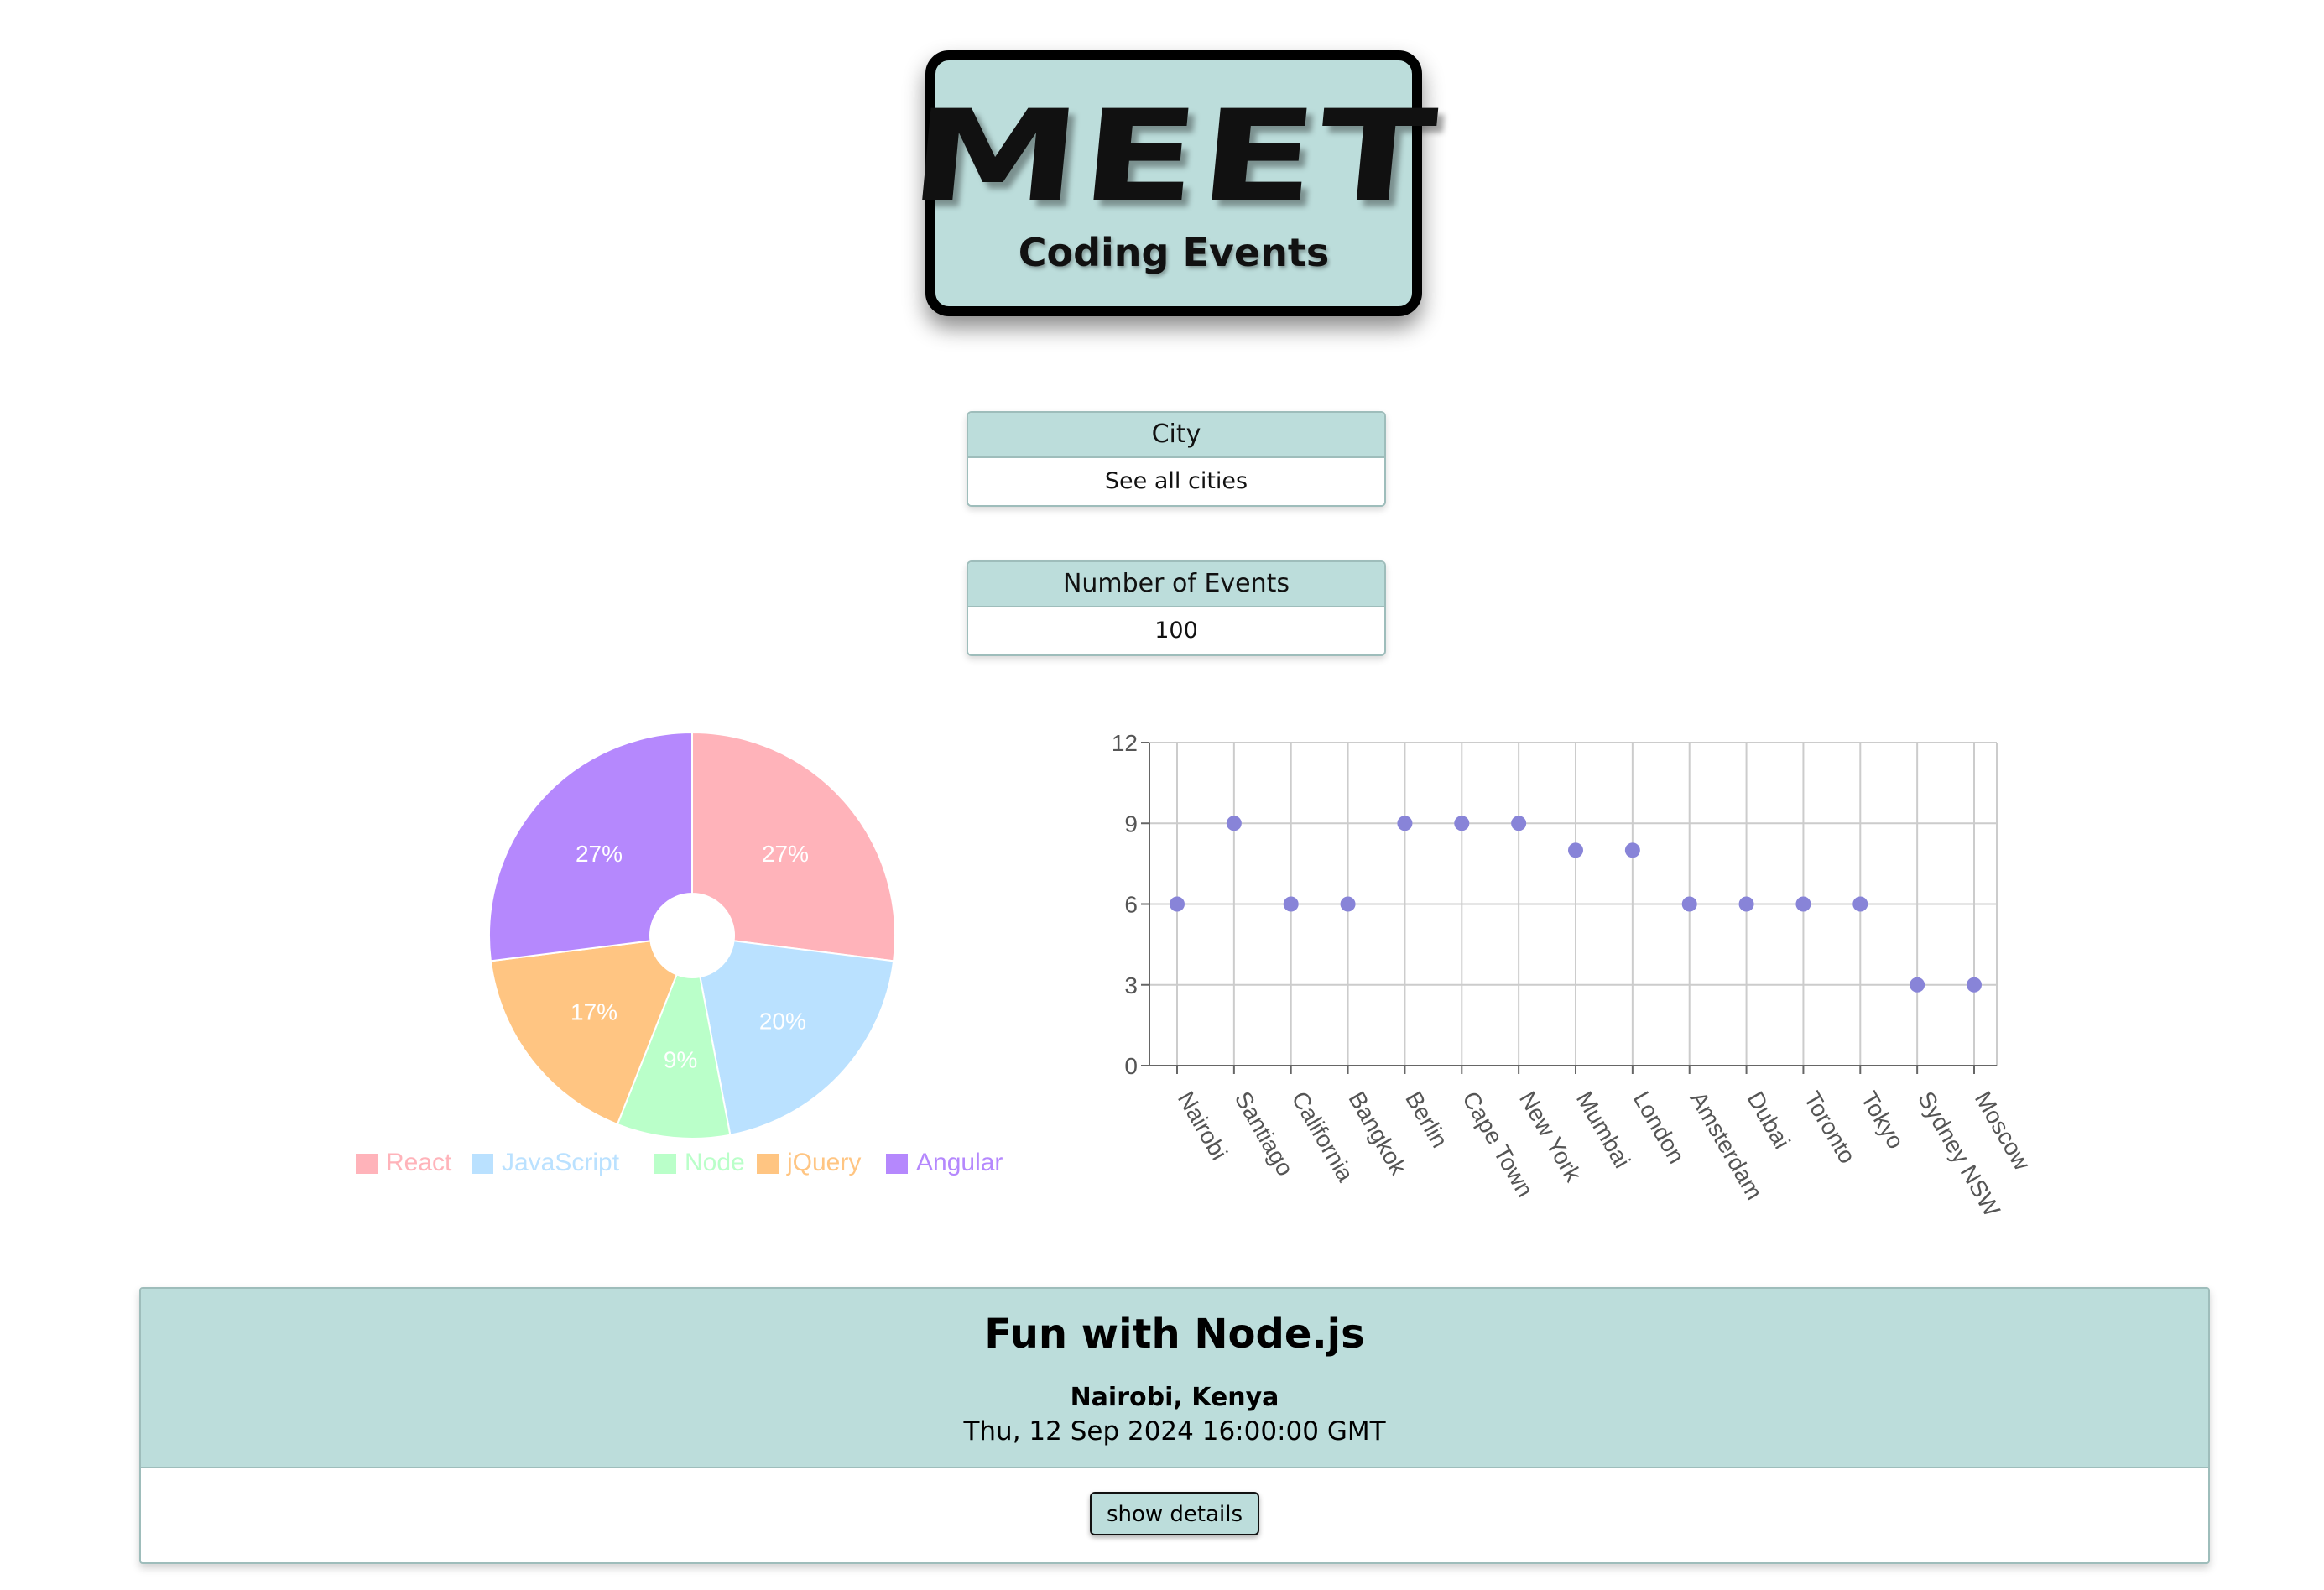 This screenshot has height=1590, width=2324. I want to click on city-search: City See all cities, so click(1176, 459).